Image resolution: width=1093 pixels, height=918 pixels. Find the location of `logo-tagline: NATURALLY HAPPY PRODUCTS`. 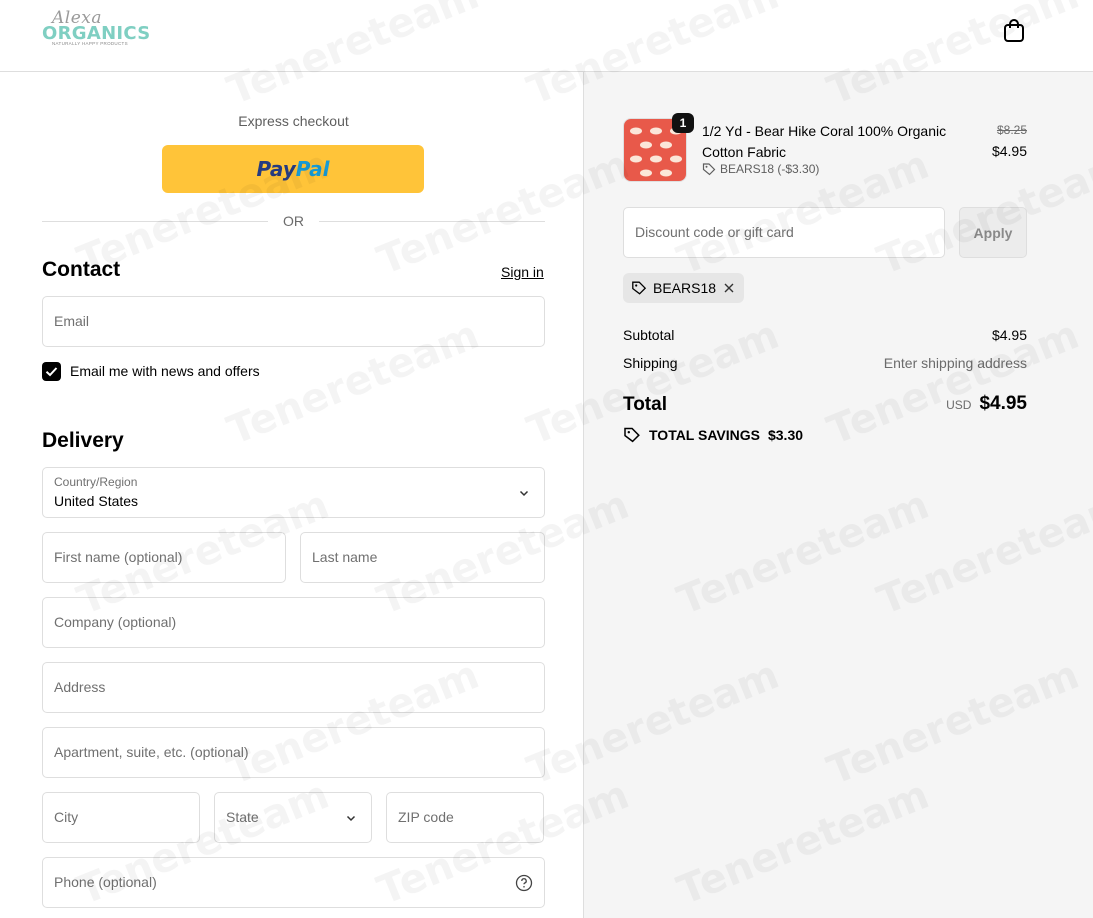

logo-tagline: NATURALLY HAPPY PRODUCTS is located at coordinates (90, 43).